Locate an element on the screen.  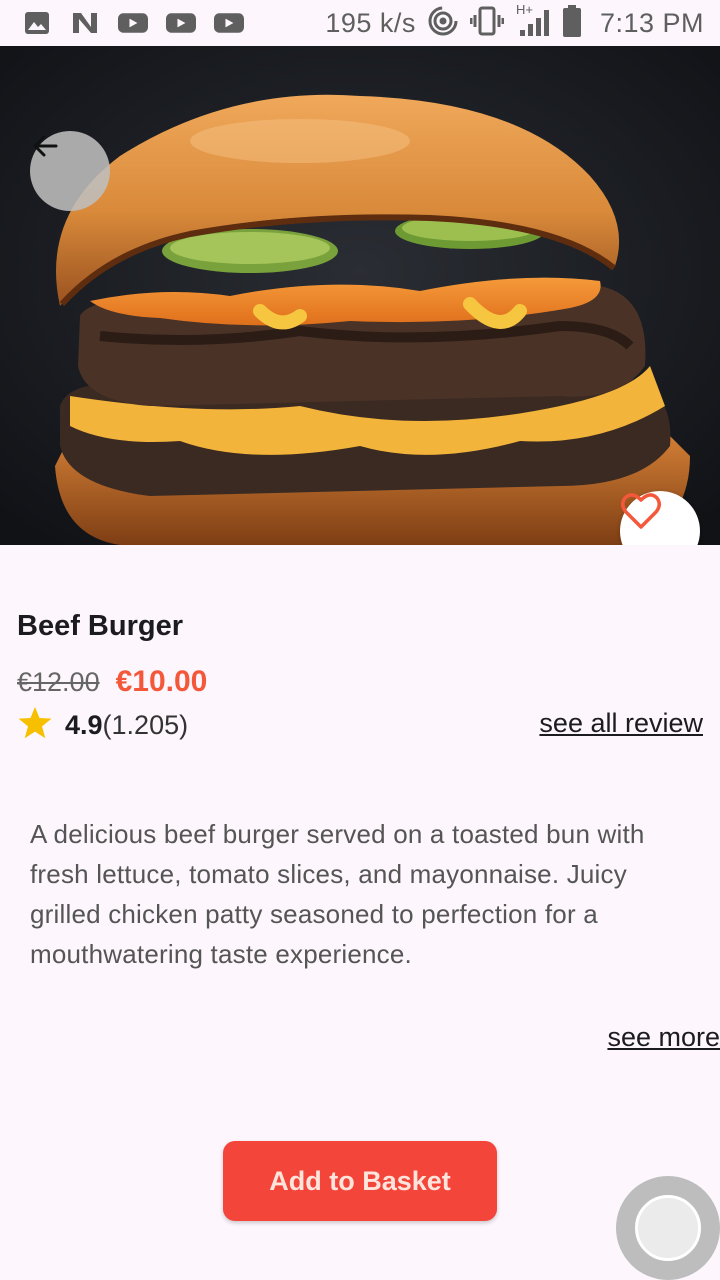
status-bar-notifications is located at coordinates (133, 23).